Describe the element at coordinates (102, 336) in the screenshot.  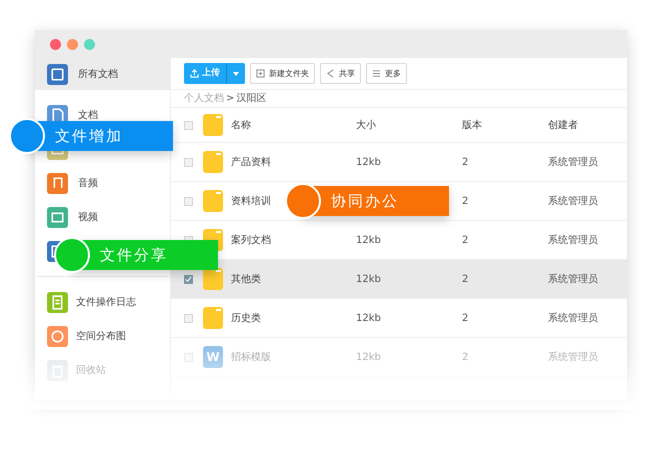
I see `sidebar-tool: 空间分布图` at that location.